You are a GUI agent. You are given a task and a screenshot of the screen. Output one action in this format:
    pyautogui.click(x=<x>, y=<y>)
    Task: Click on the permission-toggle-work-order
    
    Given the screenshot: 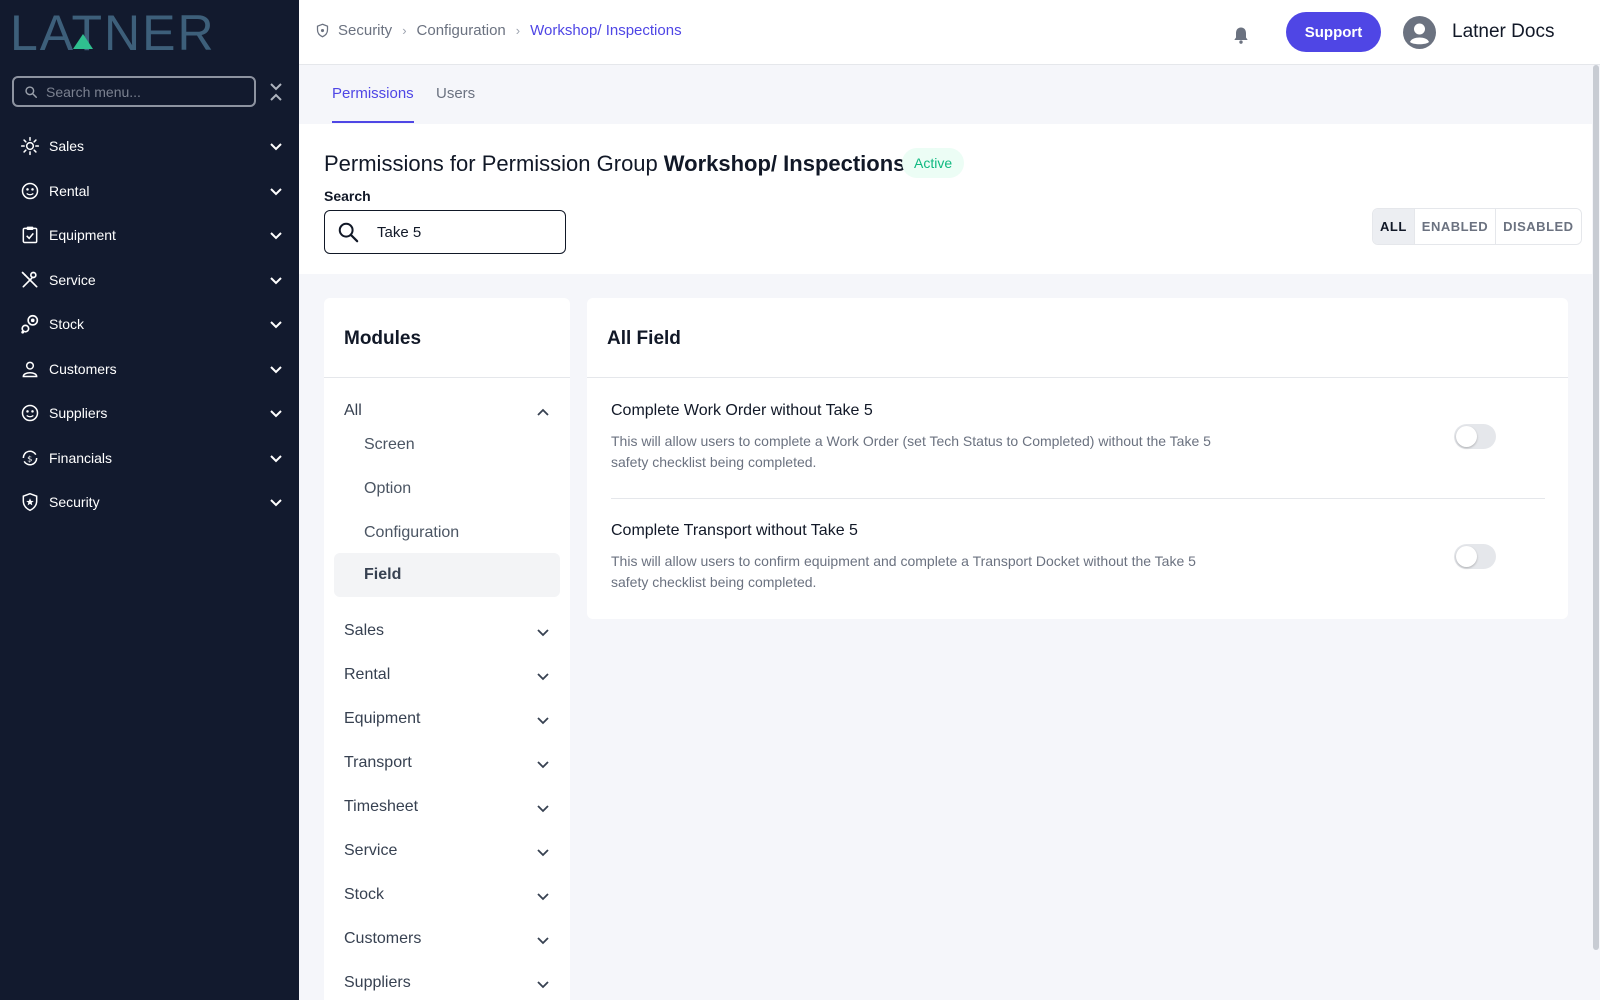 What is the action you would take?
    pyautogui.click(x=1475, y=436)
    